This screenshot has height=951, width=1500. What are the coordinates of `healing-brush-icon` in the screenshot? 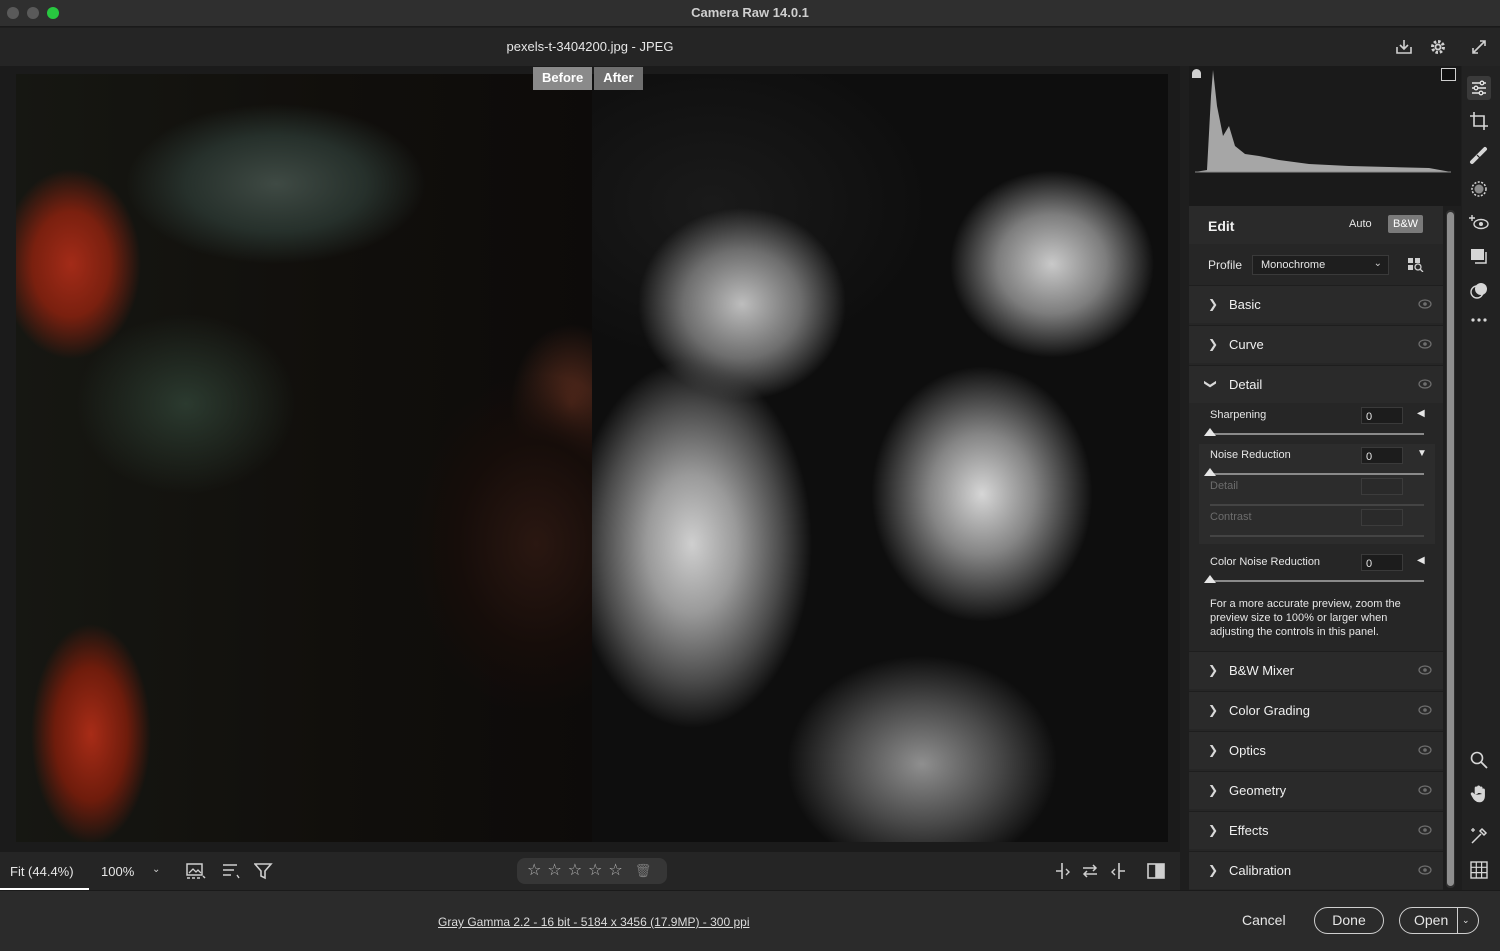 It's located at (1479, 155).